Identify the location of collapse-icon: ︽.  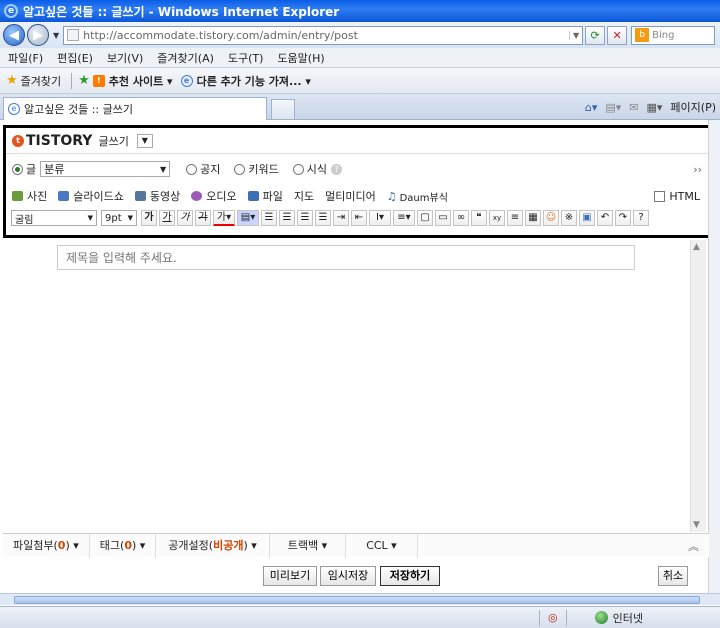
(693, 546).